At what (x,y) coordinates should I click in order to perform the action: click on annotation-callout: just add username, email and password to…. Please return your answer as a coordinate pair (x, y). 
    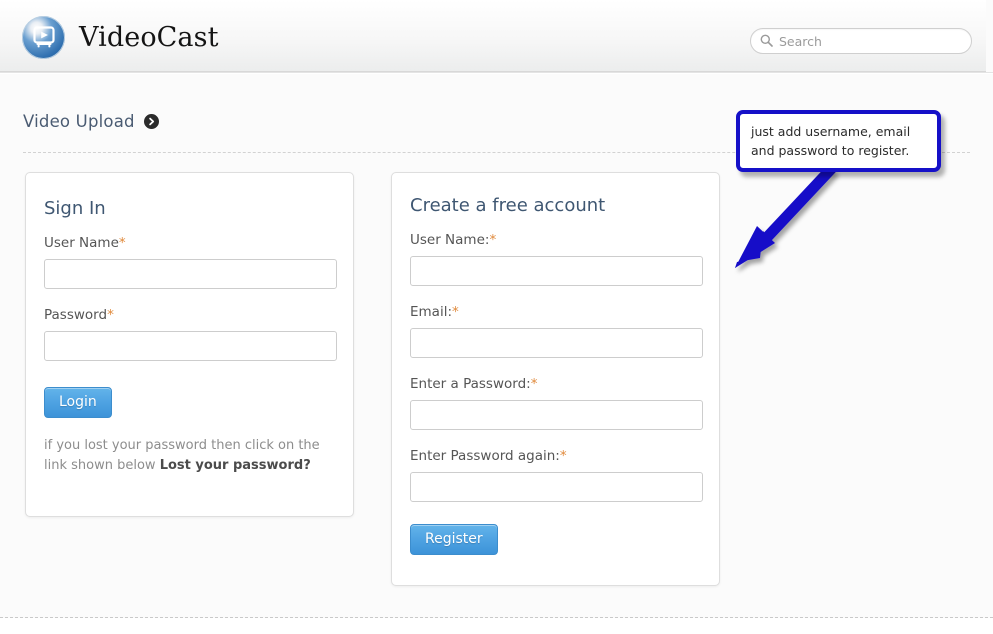
    Looking at the image, I should click on (838, 141).